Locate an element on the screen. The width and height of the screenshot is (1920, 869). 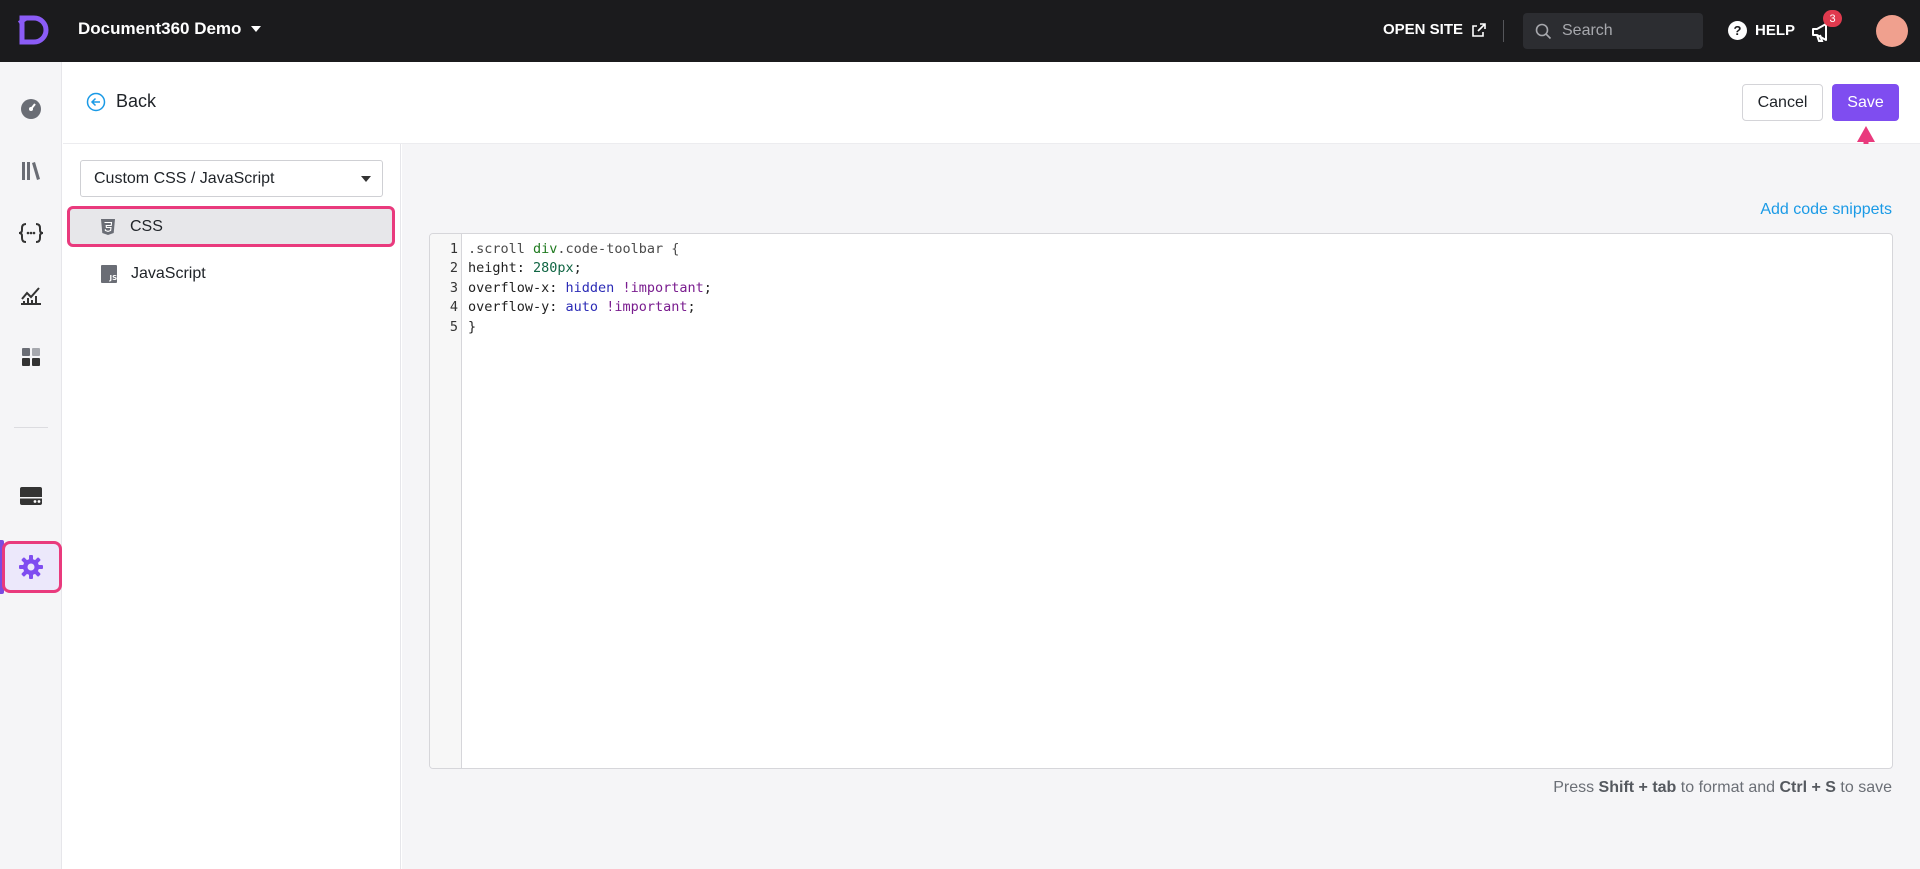
subnav-item-css: CSS is located at coordinates (231, 226).